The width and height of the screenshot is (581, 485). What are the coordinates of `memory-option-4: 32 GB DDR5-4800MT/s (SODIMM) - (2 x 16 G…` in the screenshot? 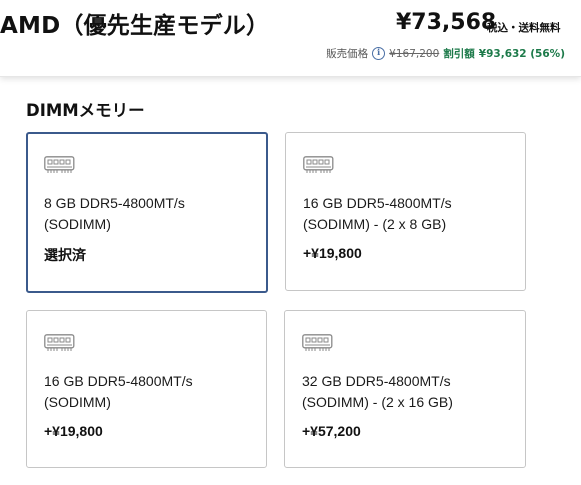 It's located at (405, 389).